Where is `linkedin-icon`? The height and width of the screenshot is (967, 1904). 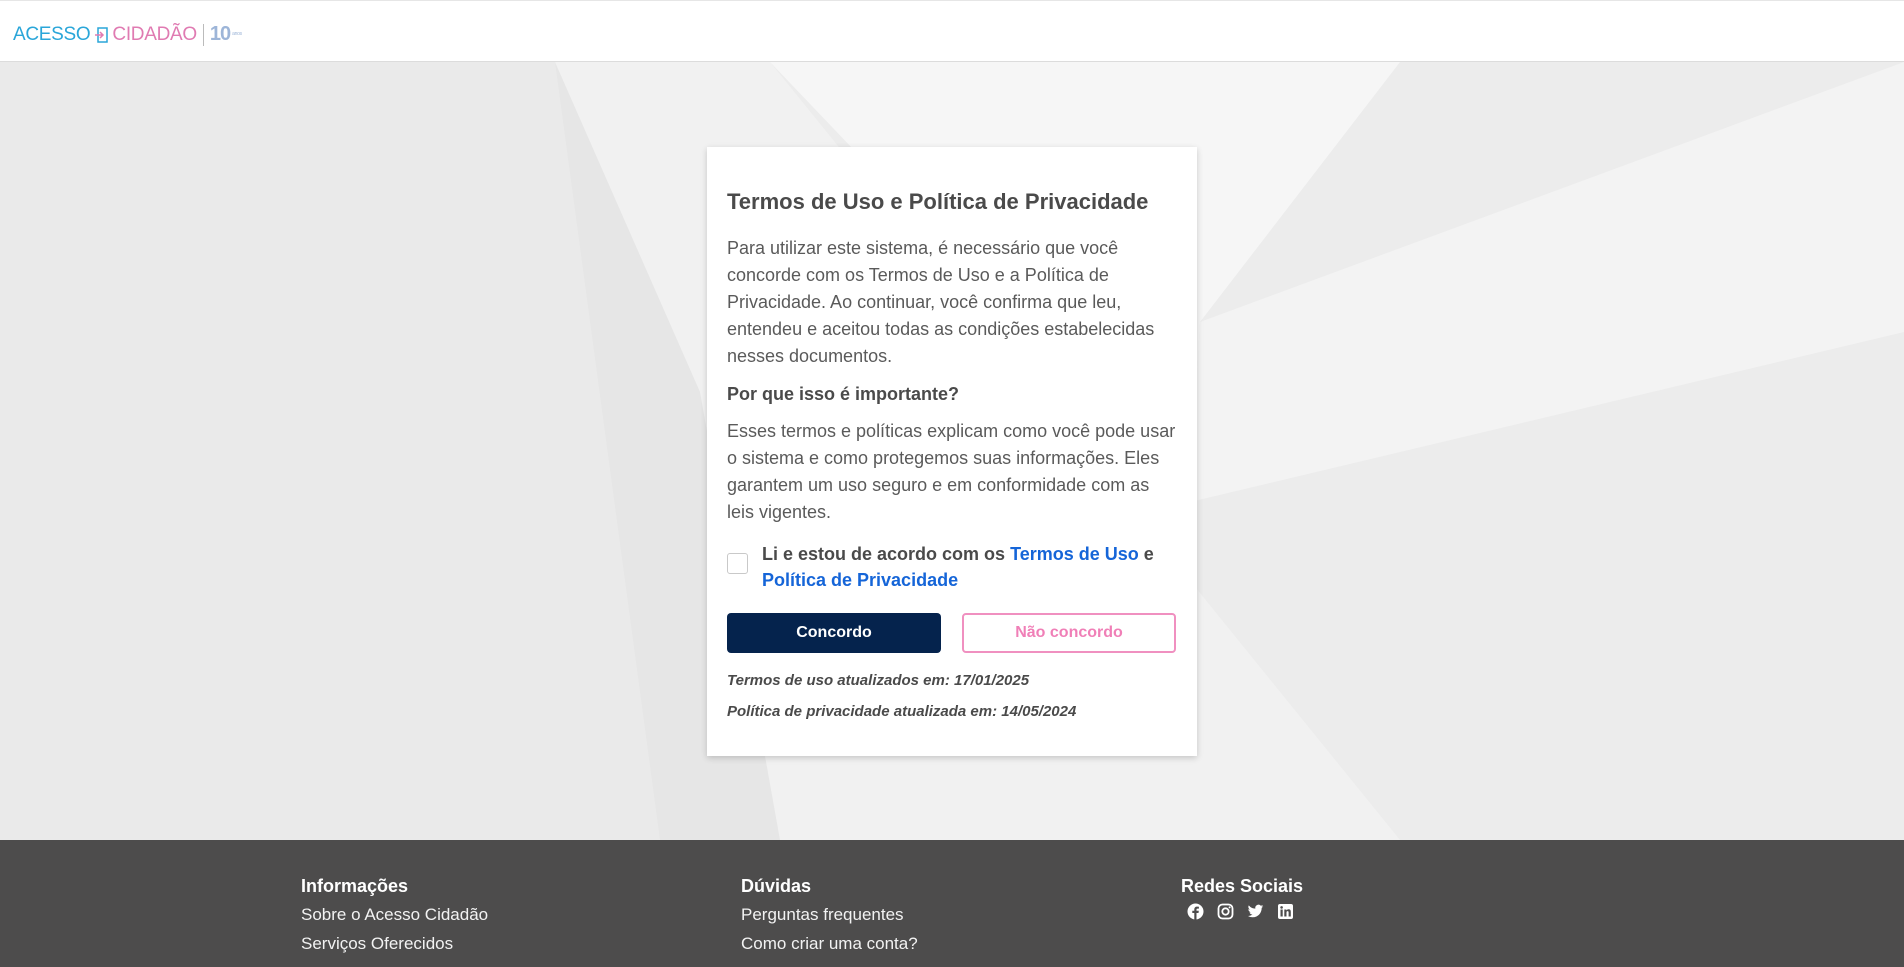 linkedin-icon is located at coordinates (1285, 911).